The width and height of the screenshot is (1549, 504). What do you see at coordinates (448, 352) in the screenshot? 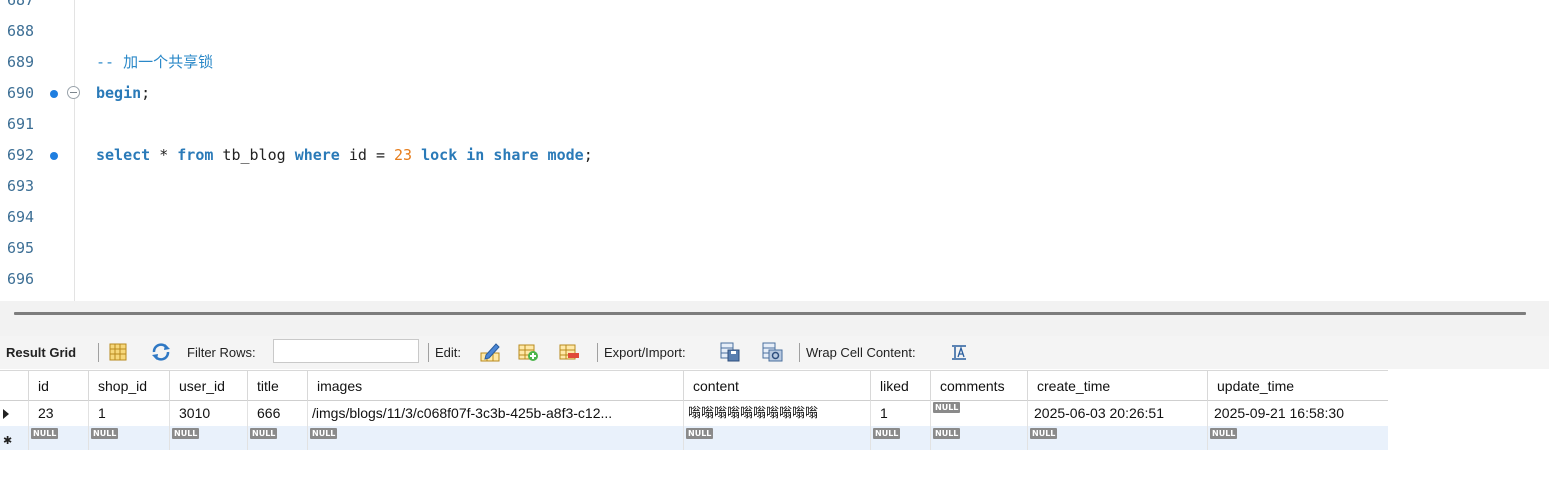
I see `edit-label: Edit:` at bounding box center [448, 352].